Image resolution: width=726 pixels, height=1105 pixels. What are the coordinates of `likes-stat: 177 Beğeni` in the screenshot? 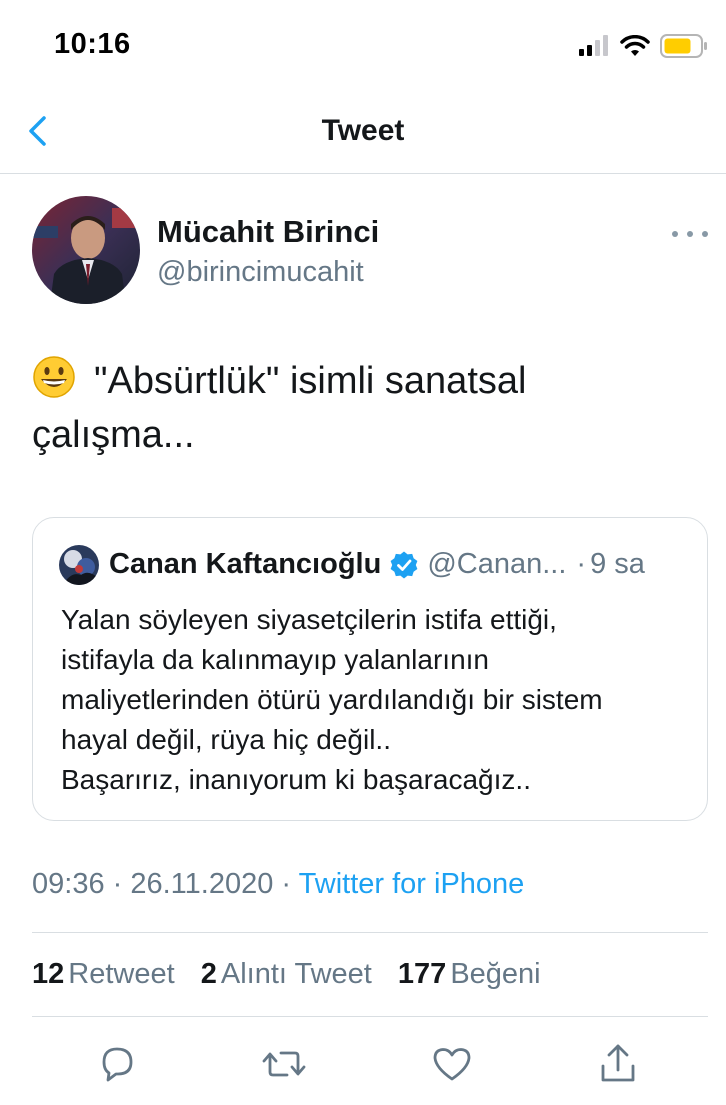 It's located at (469, 974).